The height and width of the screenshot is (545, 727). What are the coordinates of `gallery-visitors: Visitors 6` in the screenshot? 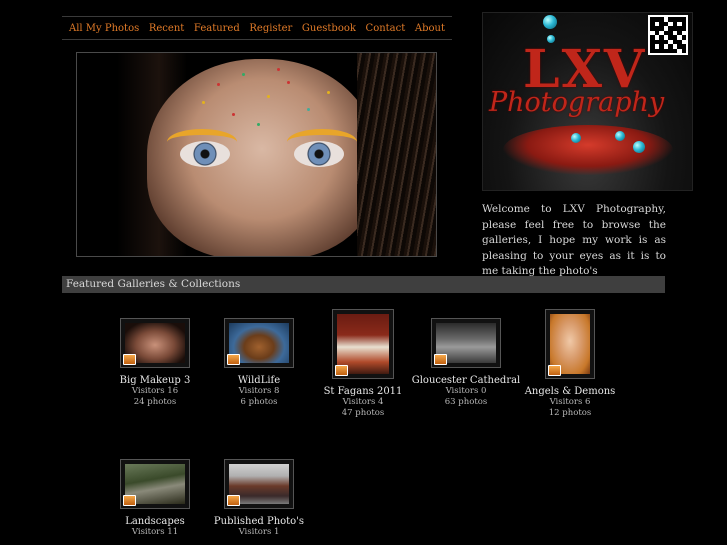 It's located at (570, 402).